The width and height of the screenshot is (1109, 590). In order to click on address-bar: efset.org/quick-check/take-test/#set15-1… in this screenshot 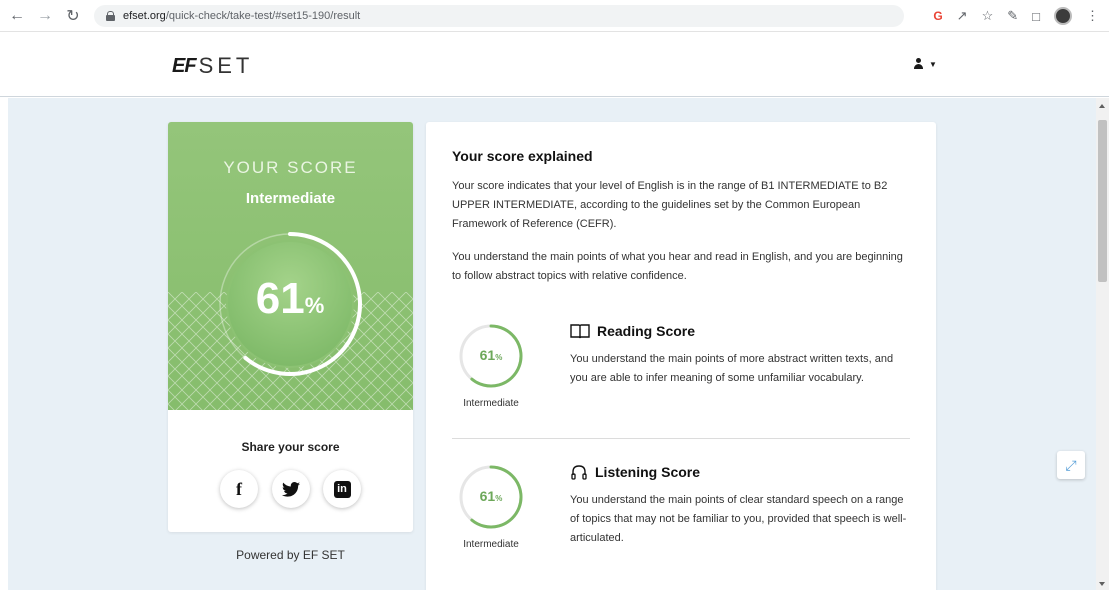, I will do `click(499, 16)`.